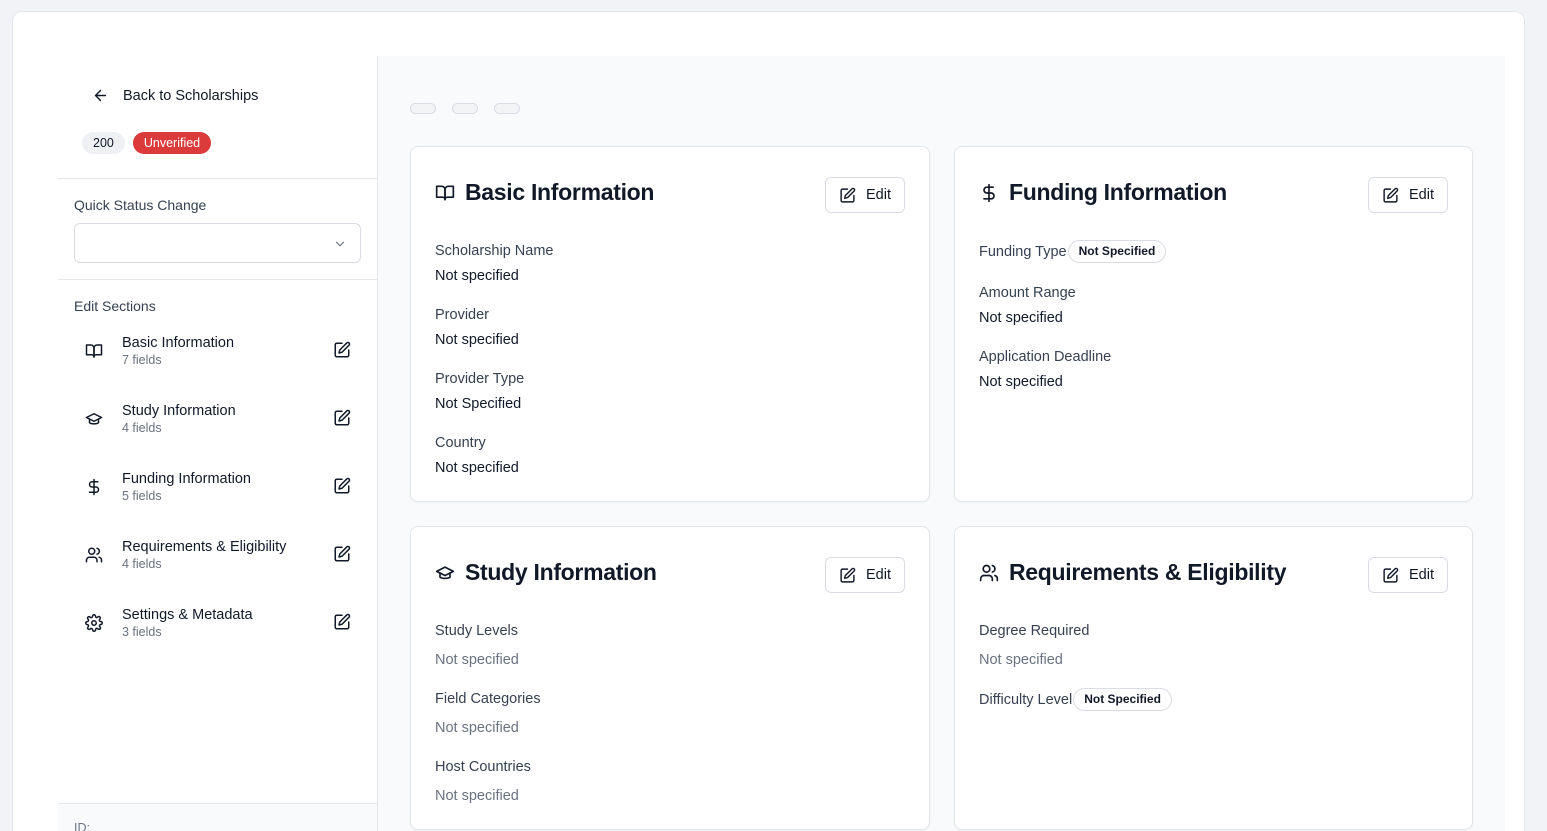 Image resolution: width=1547 pixels, height=831 pixels. What do you see at coordinates (1122, 699) in the screenshot?
I see `difficulty-level-badge: Not Specified` at bounding box center [1122, 699].